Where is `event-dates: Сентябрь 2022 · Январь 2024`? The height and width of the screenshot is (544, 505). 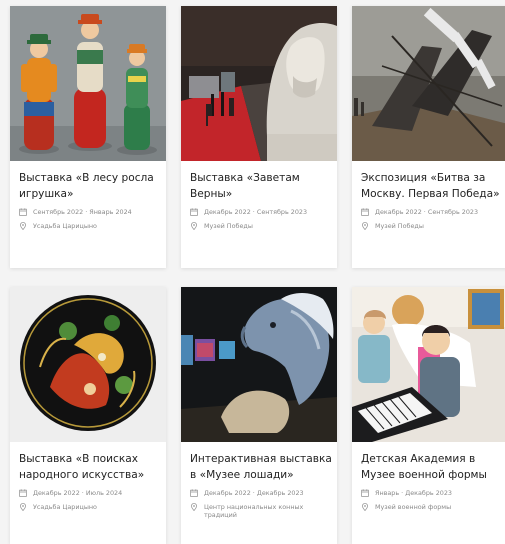 event-dates: Сентябрь 2022 · Январь 2024 is located at coordinates (90, 212).